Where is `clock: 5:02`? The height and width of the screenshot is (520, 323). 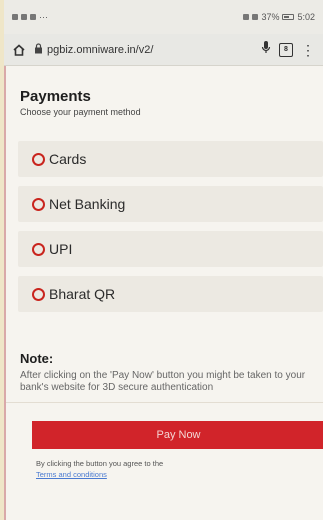 clock: 5:02 is located at coordinates (306, 17).